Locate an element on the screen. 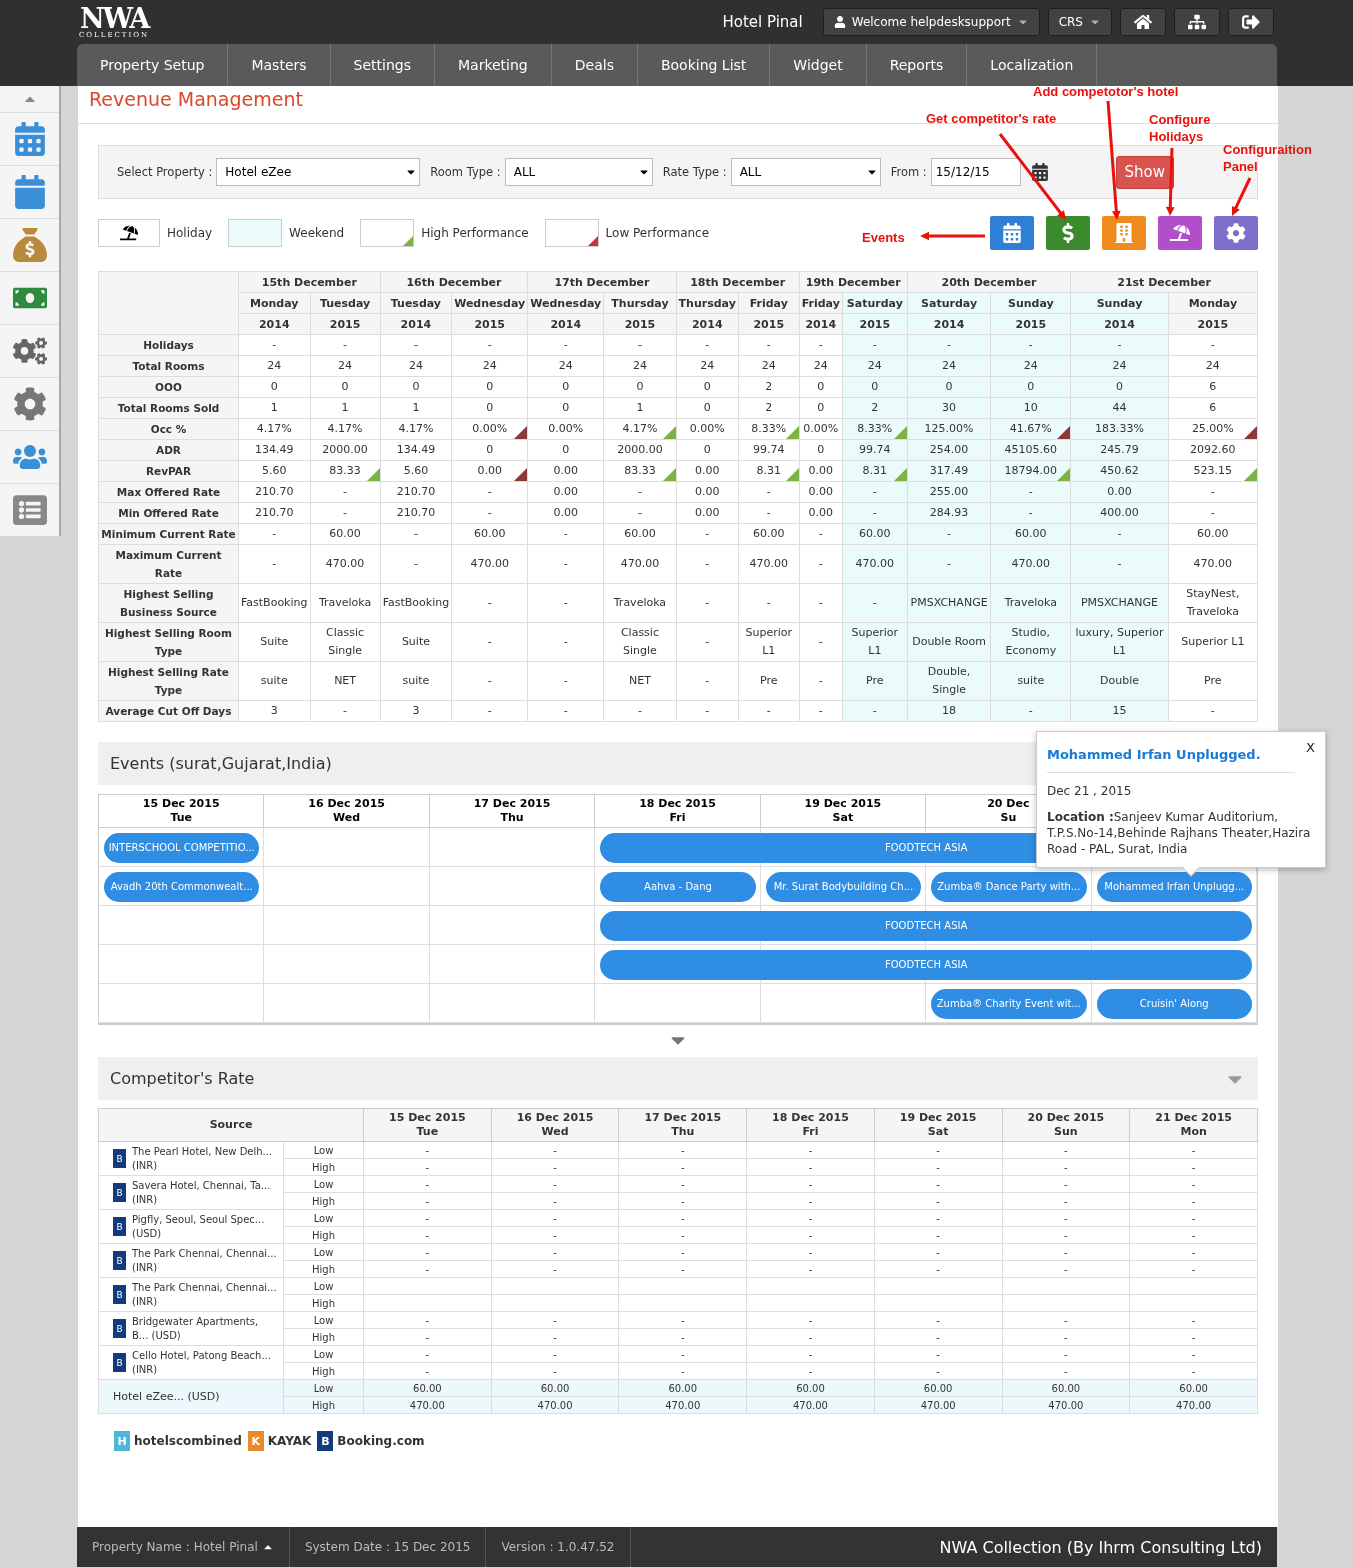  table-cell: Studio, Economy is located at coordinates (1030, 642).